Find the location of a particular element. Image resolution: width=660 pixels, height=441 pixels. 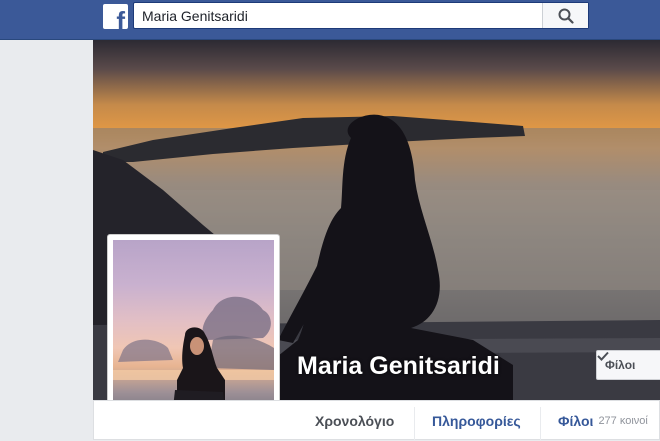

tab-about: Πληροφορίες is located at coordinates (476, 421).